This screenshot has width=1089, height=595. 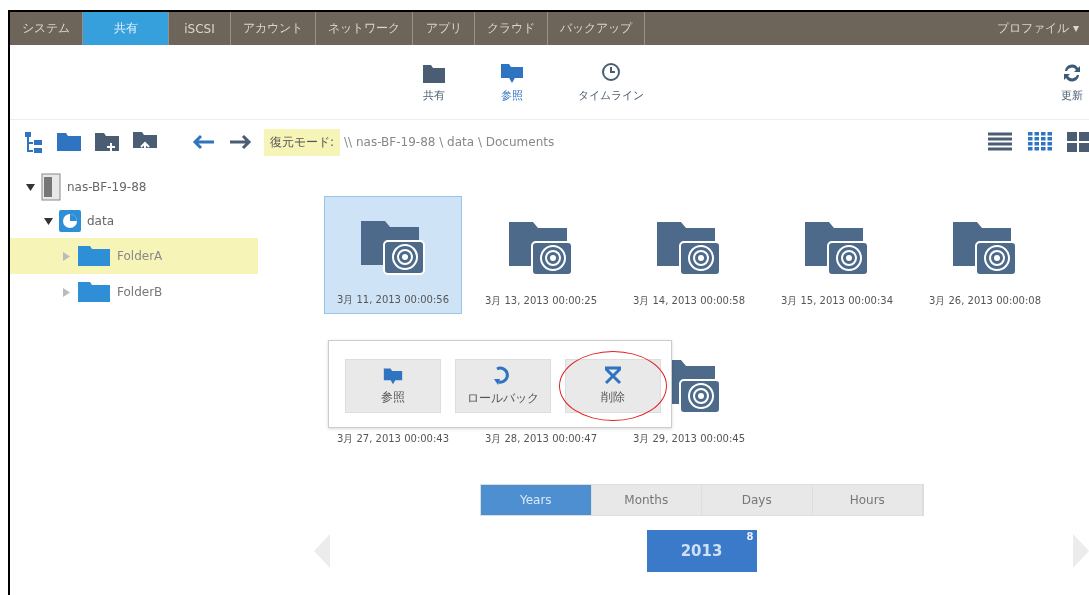 I want to click on snapshot-date: 3月 11, 2013 00:00:56, so click(x=393, y=300).